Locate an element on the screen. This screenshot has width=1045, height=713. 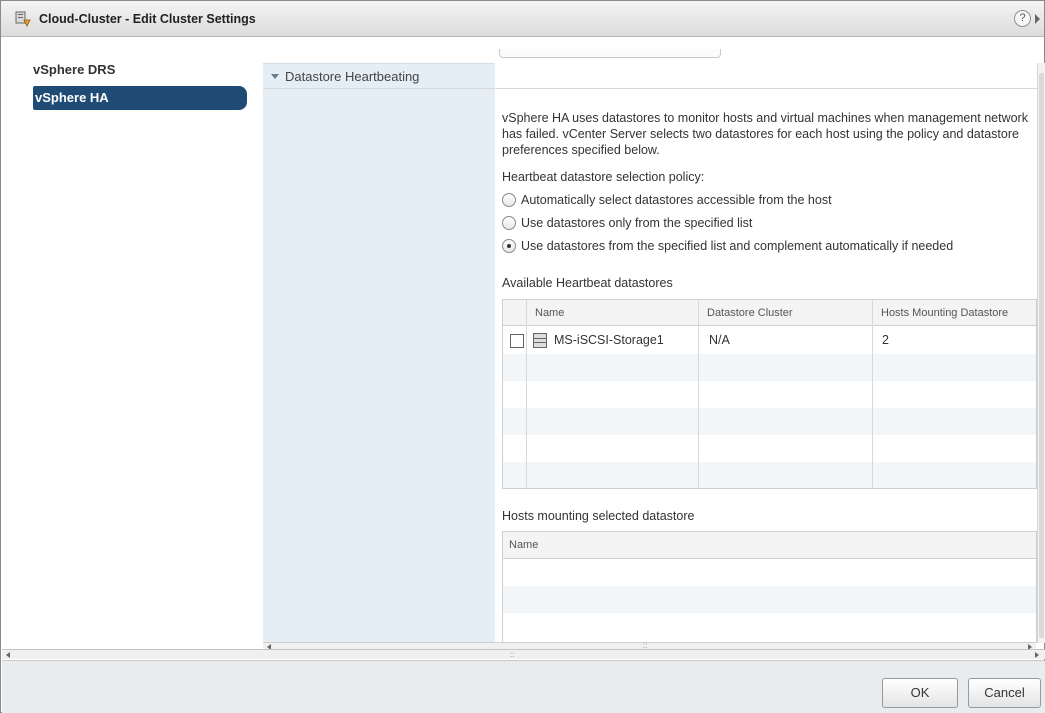
available-datastores-label: Available Heartbeat datastores is located at coordinates (587, 283).